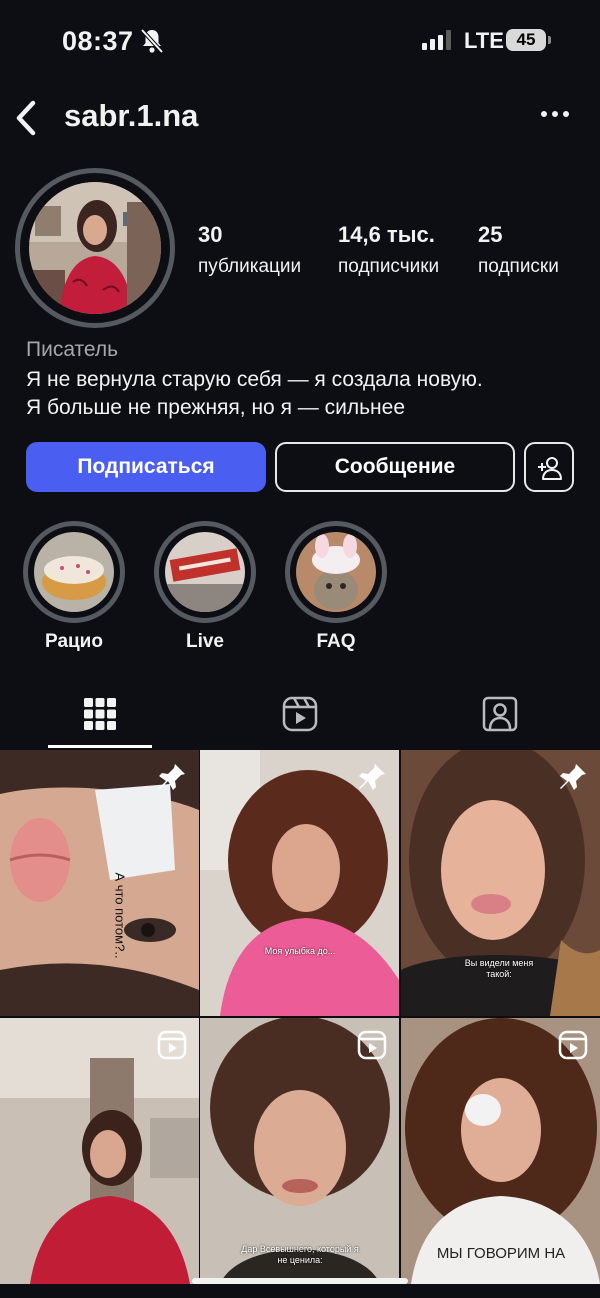 The image size is (600, 1298). I want to click on grid-icon, so click(100, 714).